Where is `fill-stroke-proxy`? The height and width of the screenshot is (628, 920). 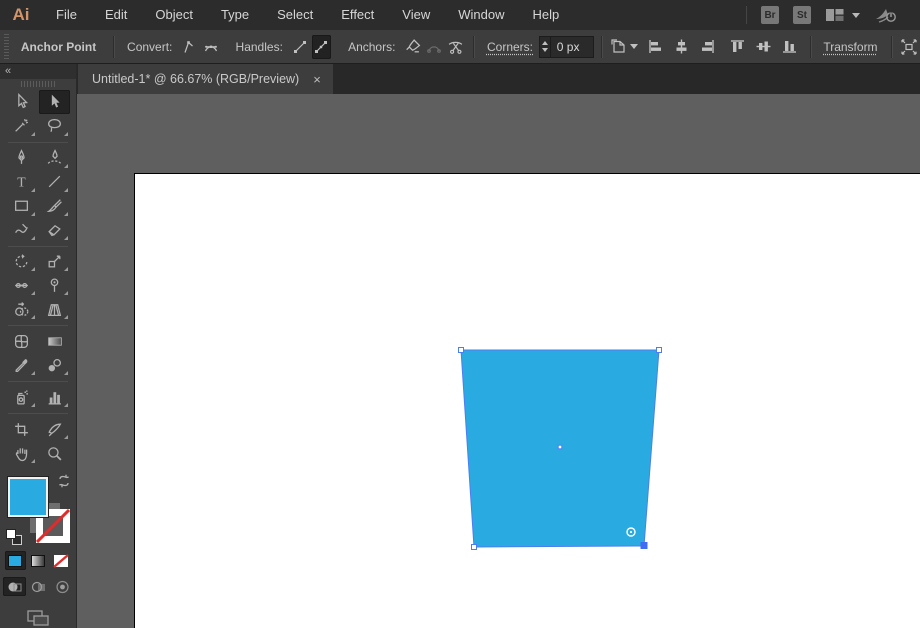
fill-stroke-proxy is located at coordinates (38, 508).